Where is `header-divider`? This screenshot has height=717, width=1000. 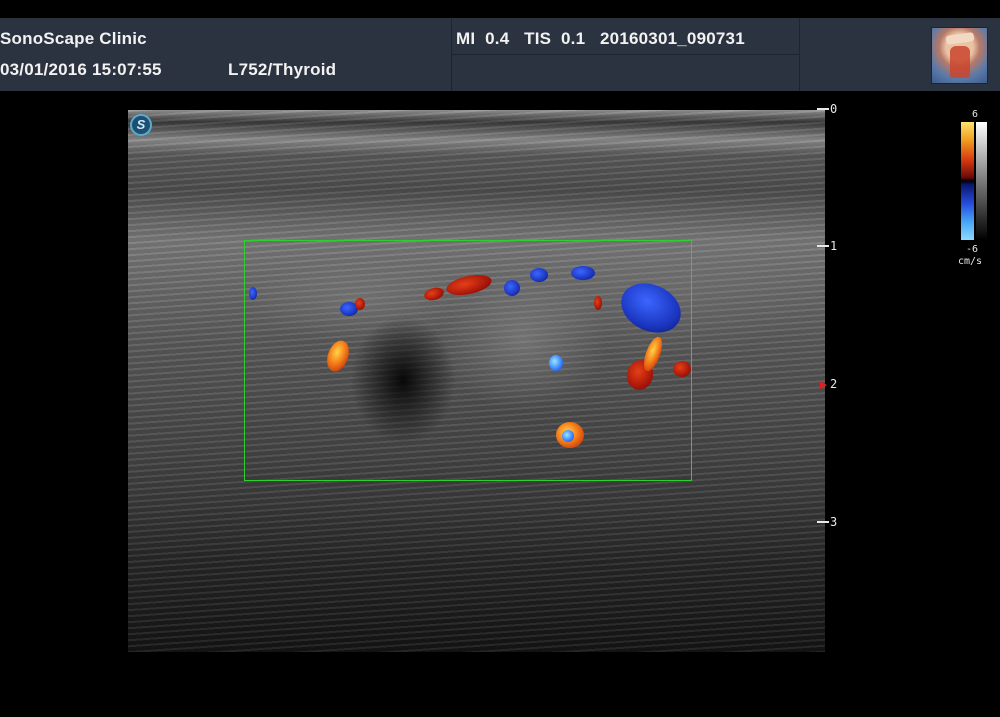
header-divider is located at coordinates (625, 54).